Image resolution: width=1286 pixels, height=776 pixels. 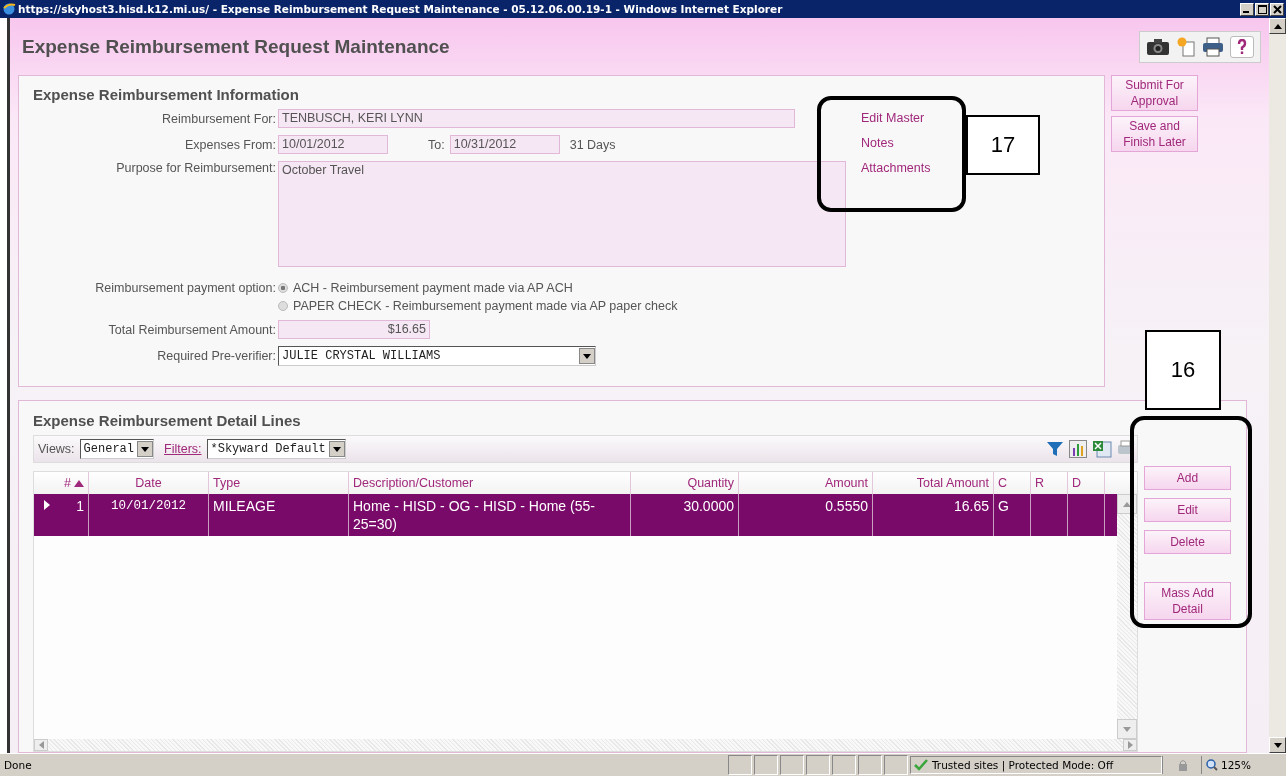 What do you see at coordinates (1078, 449) in the screenshot?
I see `bar-chart-icon` at bounding box center [1078, 449].